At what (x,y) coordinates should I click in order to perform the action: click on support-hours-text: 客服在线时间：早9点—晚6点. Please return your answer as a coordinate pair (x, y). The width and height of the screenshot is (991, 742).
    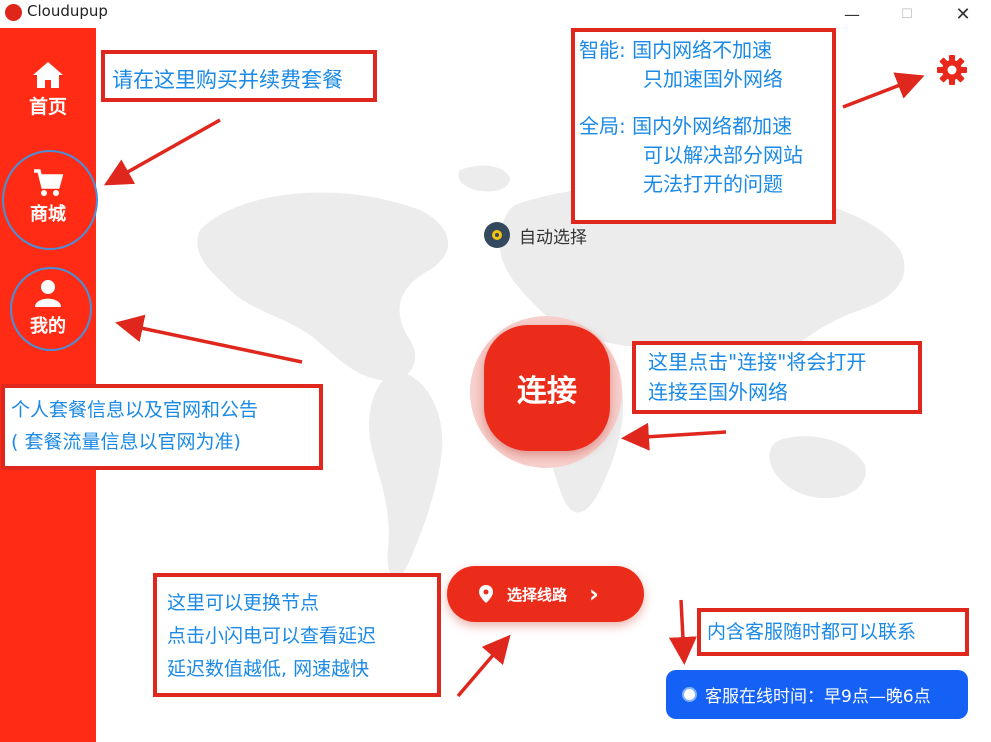
    Looking at the image, I should click on (818, 697).